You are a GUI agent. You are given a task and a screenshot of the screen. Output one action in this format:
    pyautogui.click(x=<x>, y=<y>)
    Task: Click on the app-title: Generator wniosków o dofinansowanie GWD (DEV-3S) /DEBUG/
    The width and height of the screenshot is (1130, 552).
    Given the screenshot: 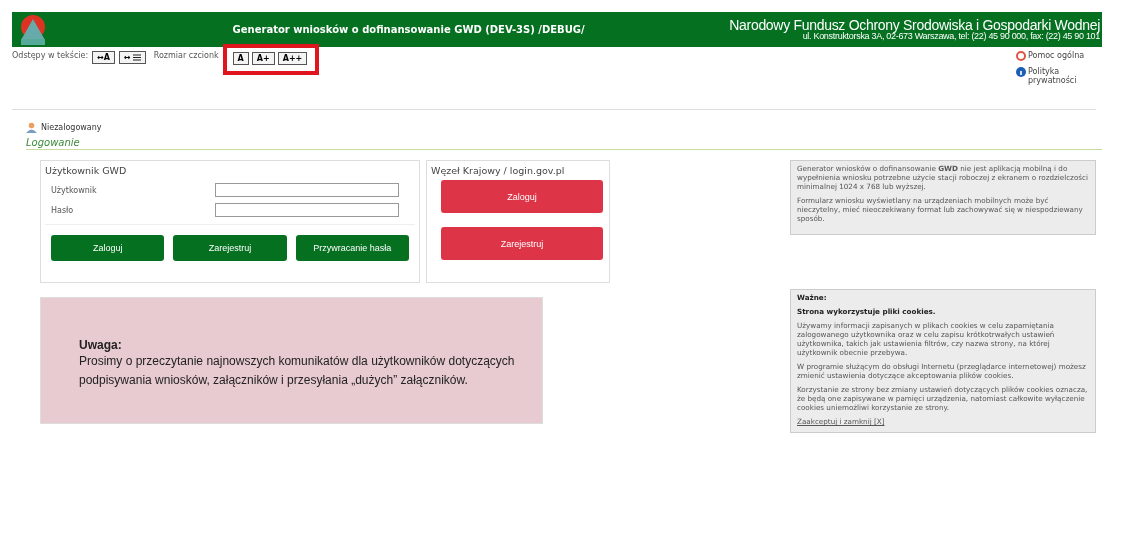 What is the action you would take?
    pyautogui.click(x=408, y=29)
    